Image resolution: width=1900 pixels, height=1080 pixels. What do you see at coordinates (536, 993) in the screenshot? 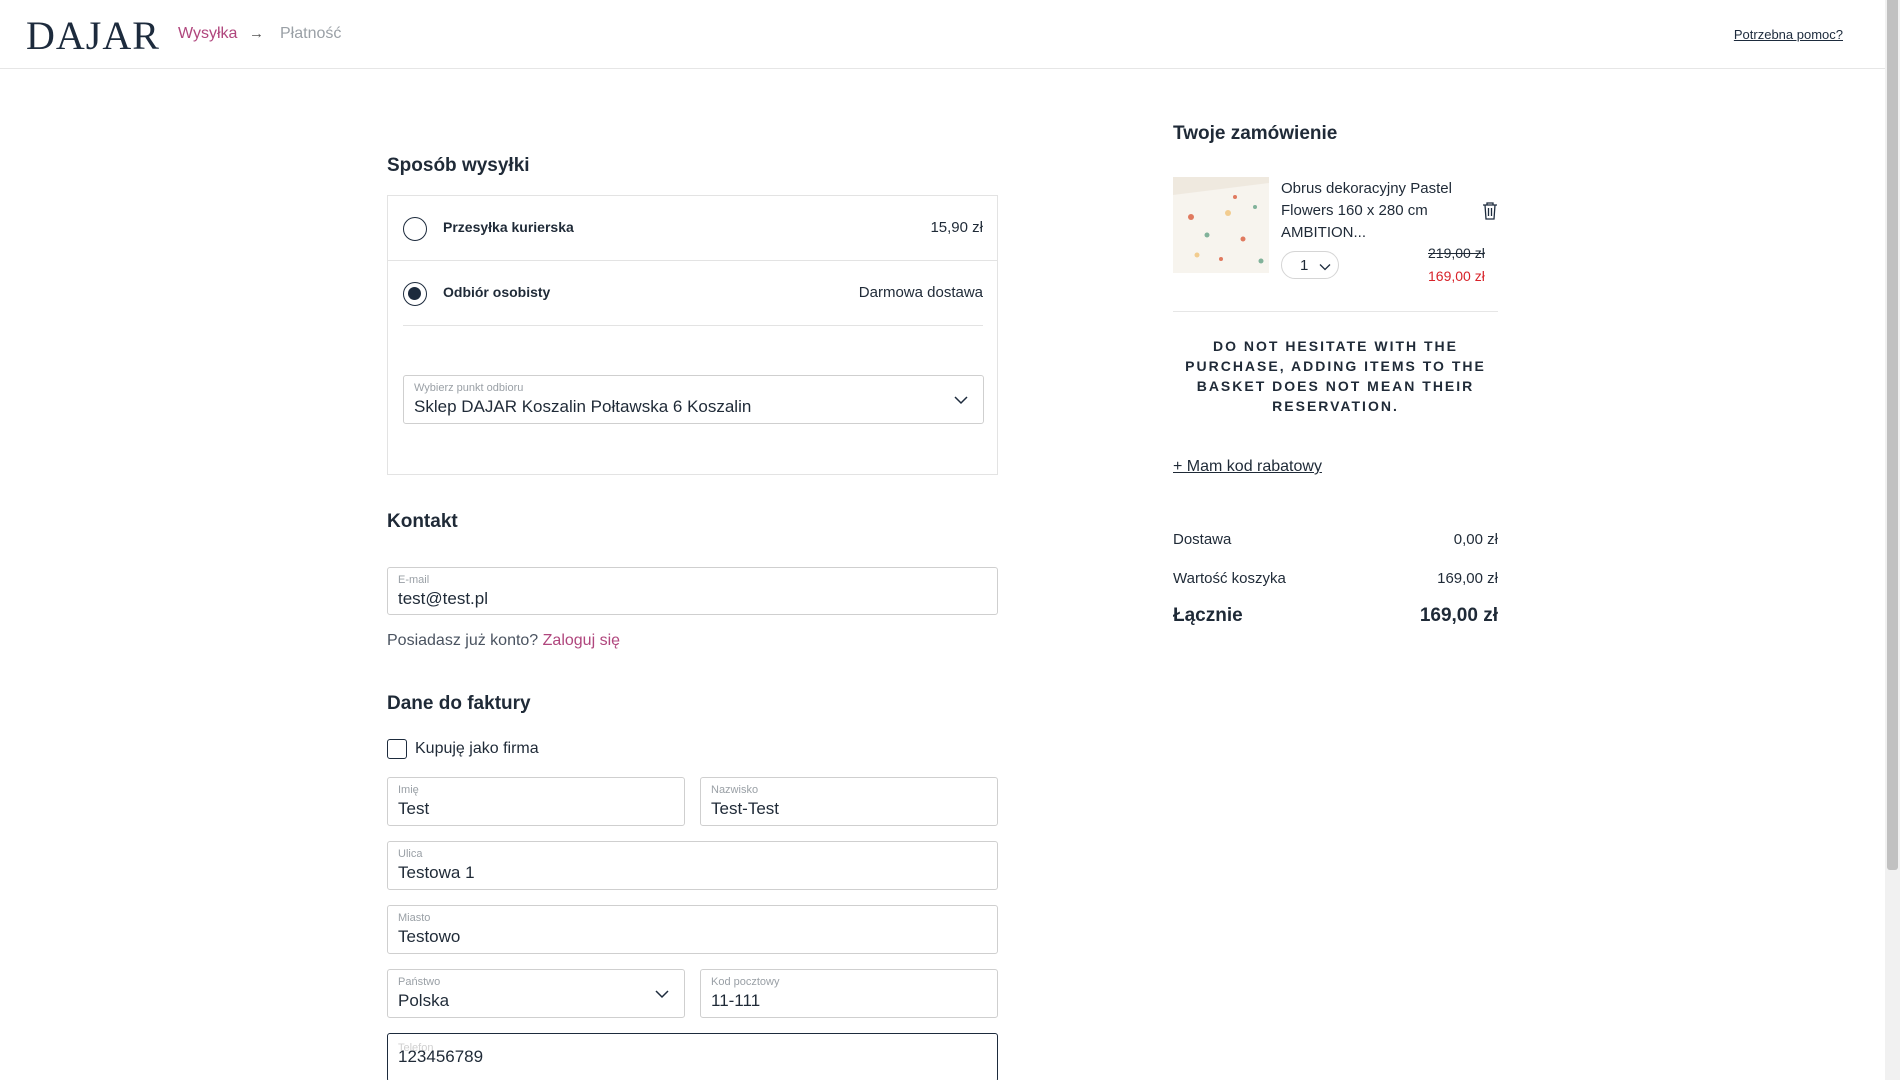
I see `country-select: Państwo Polska` at bounding box center [536, 993].